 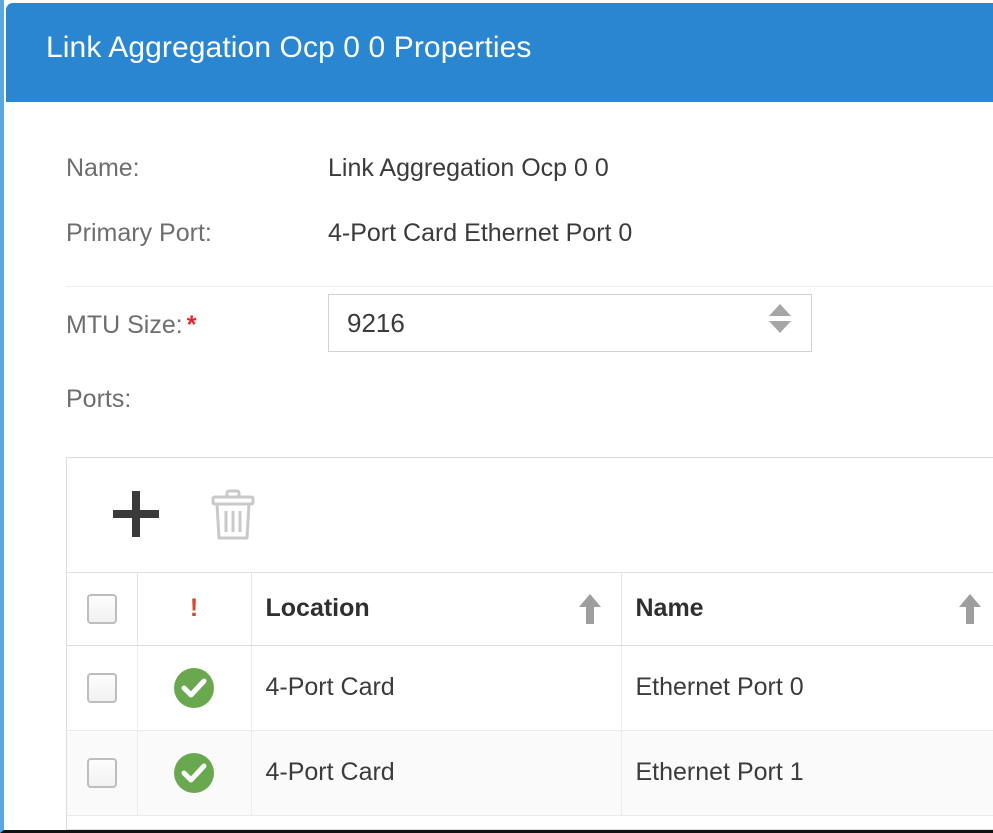 I want to click on mtu-size-stepper, so click(x=782, y=324).